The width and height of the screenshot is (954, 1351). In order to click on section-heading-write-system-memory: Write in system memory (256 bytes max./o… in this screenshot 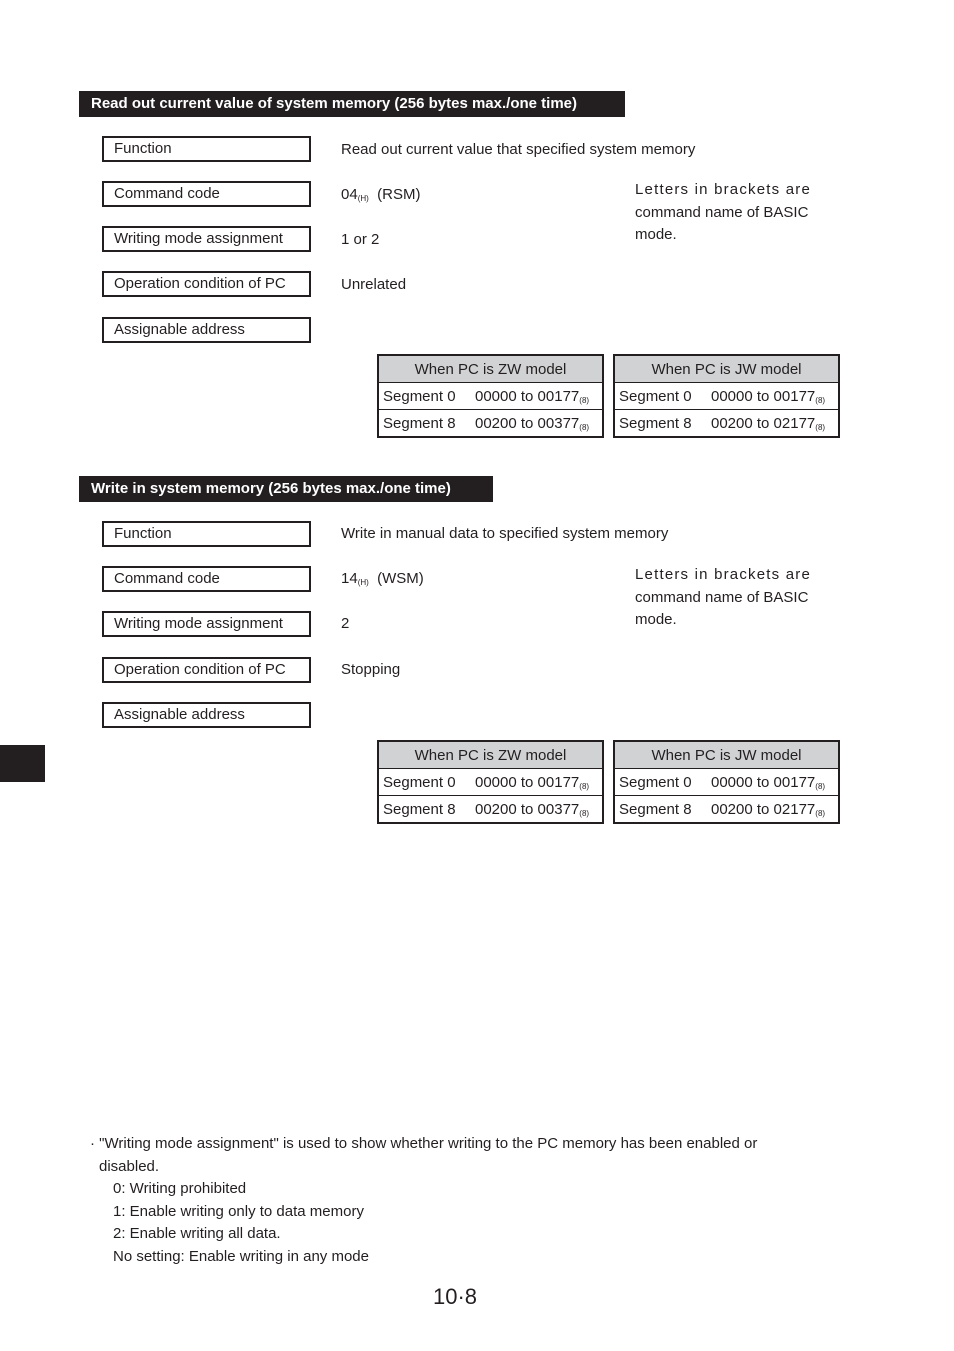, I will do `click(286, 489)`.